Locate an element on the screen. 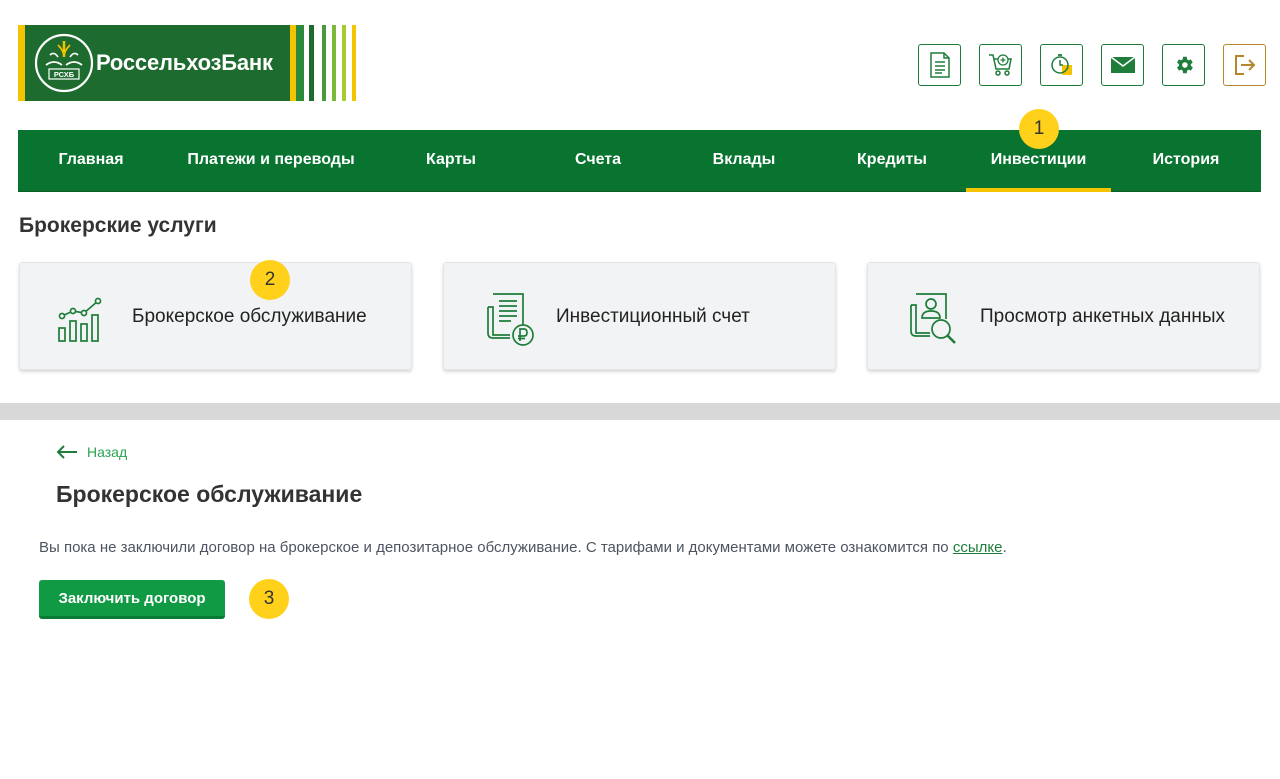 The image size is (1280, 779). chart-growth-icon is located at coordinates (80, 319).